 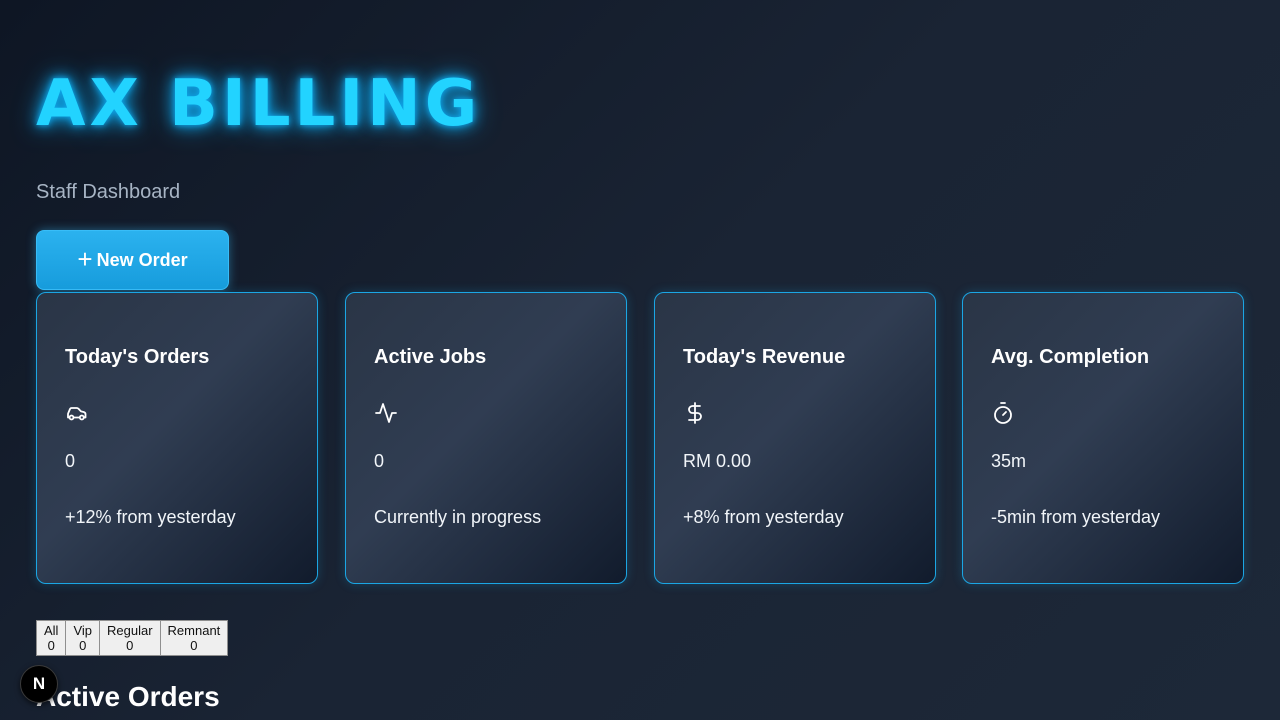 I want to click on page-subtitle: Staff Dashboard, so click(x=108, y=192).